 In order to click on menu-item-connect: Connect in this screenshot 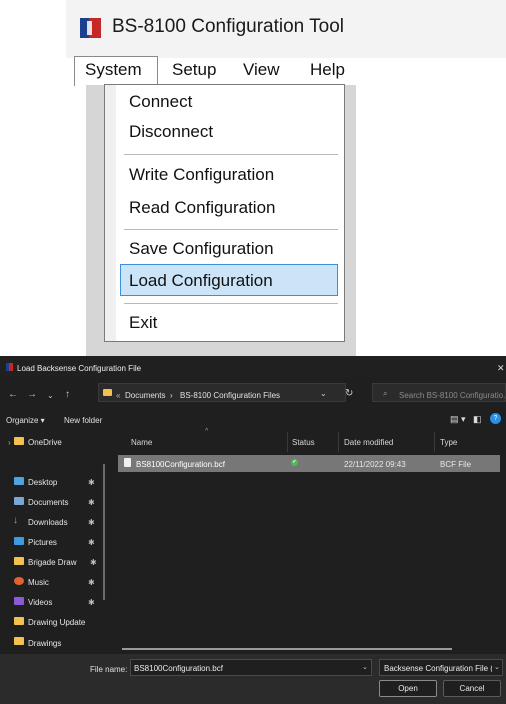, I will do `click(160, 102)`.